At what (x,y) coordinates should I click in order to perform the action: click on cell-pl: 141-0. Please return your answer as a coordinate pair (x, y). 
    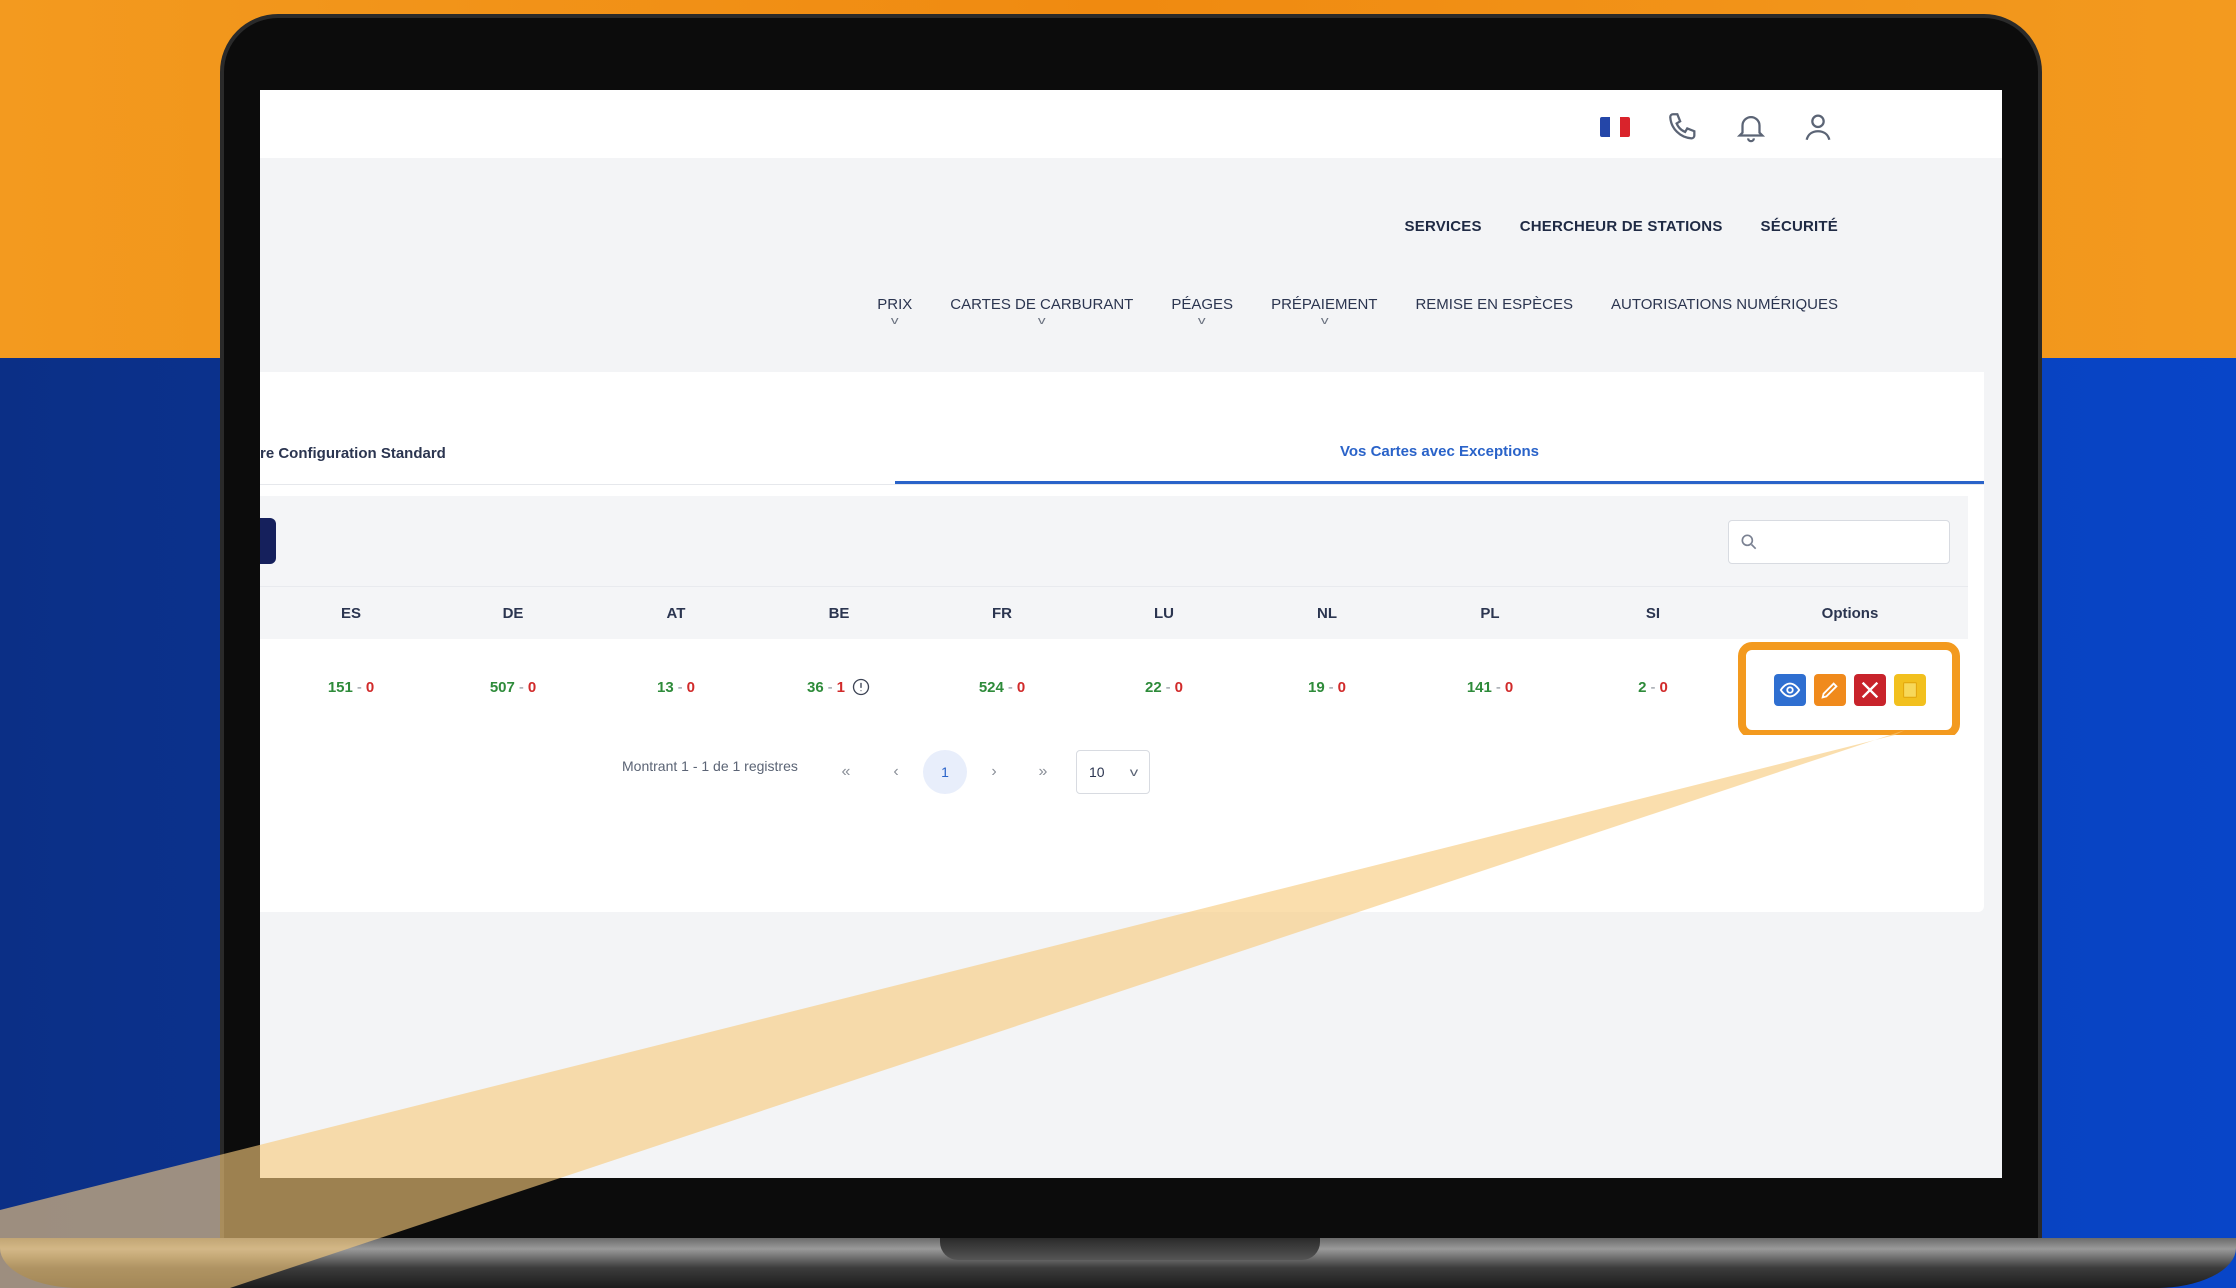
    Looking at the image, I should click on (1490, 687).